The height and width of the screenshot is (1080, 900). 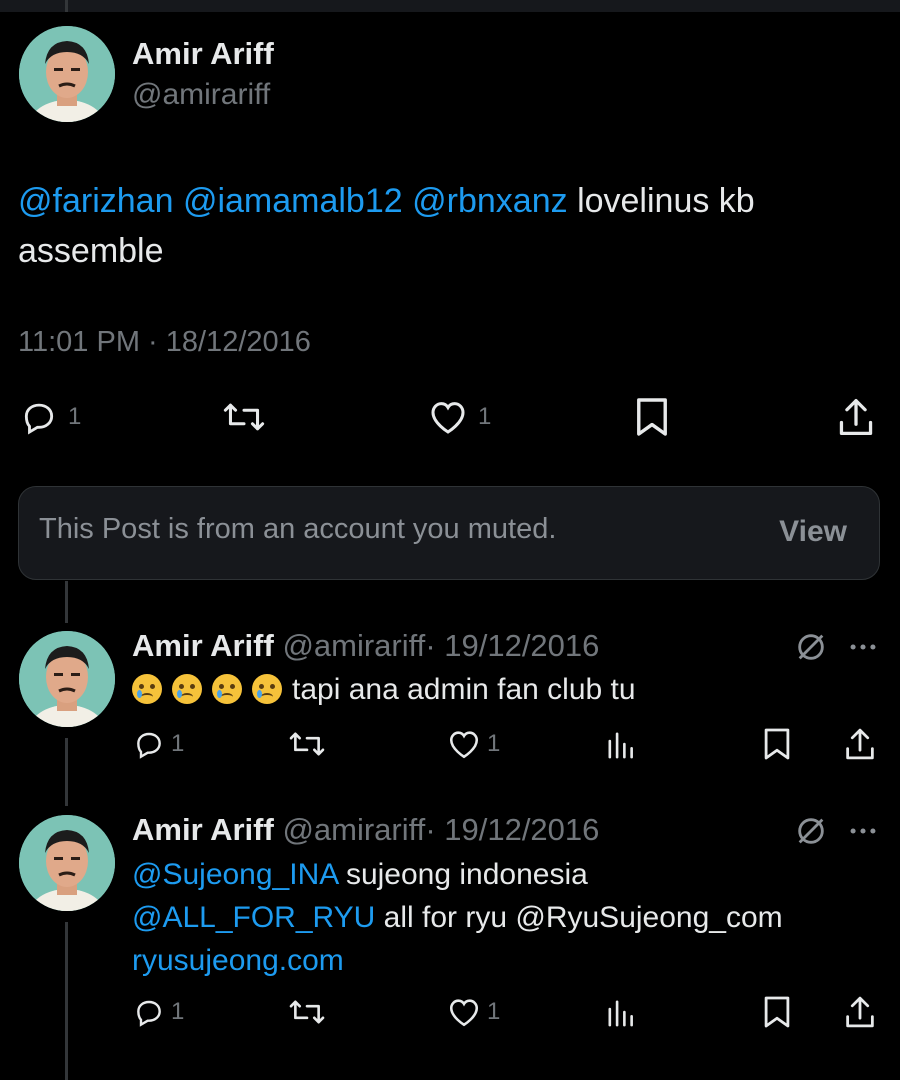 I want to click on reply-text-part: tapi ana admin fan club tu, so click(x=464, y=689).